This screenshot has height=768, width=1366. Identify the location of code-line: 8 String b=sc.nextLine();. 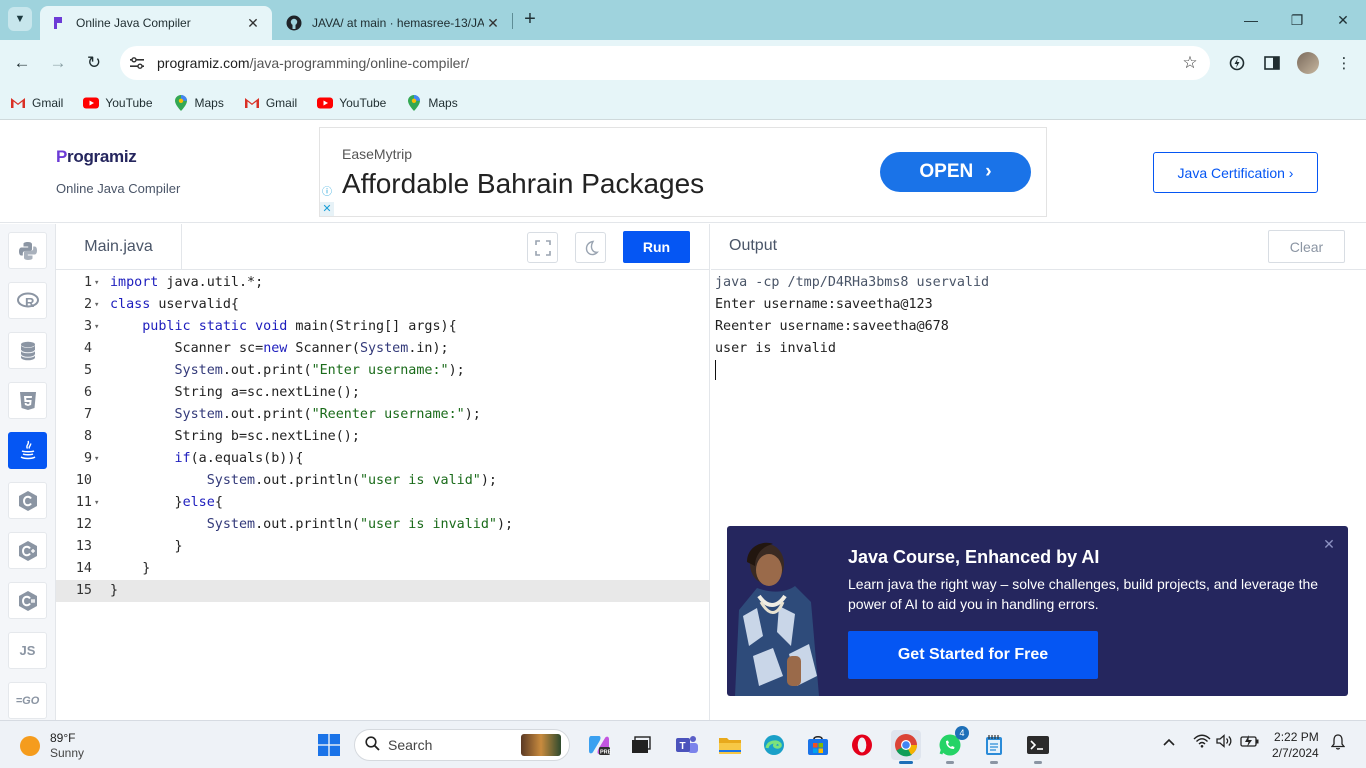
(383, 437).